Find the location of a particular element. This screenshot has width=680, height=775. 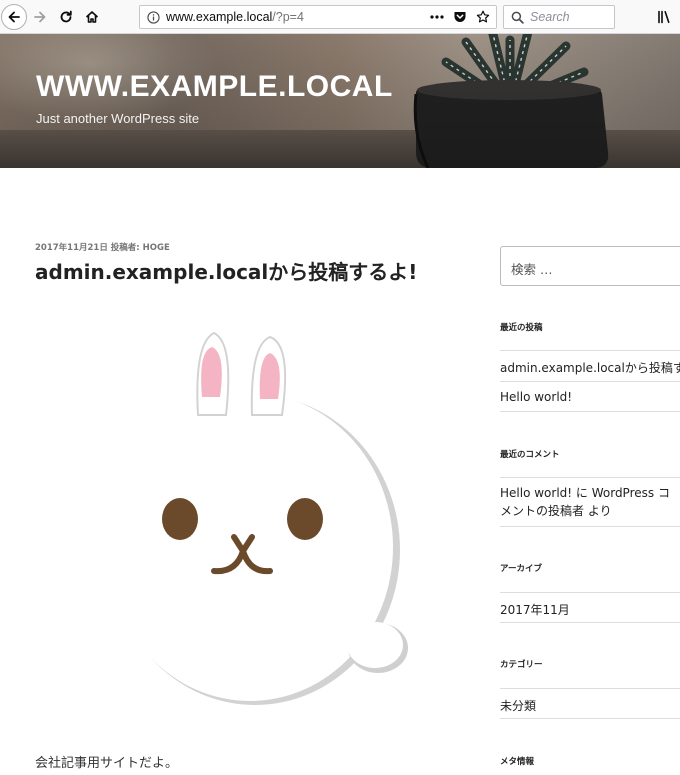

back-button is located at coordinates (14, 17).